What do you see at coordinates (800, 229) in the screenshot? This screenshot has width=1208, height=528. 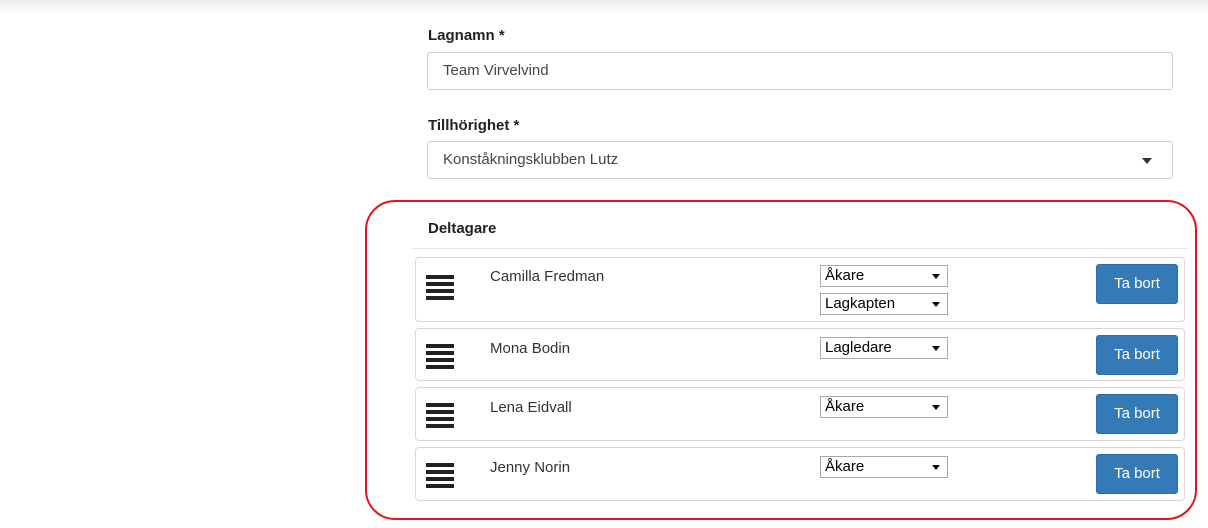 I see `participants-header: Deltagare` at bounding box center [800, 229].